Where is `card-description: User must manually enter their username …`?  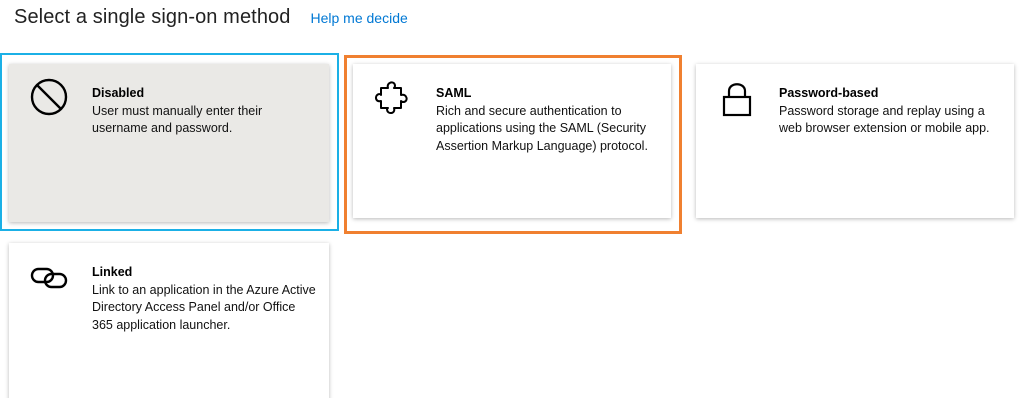
card-description: User must manually enter their username … is located at coordinates (177, 119).